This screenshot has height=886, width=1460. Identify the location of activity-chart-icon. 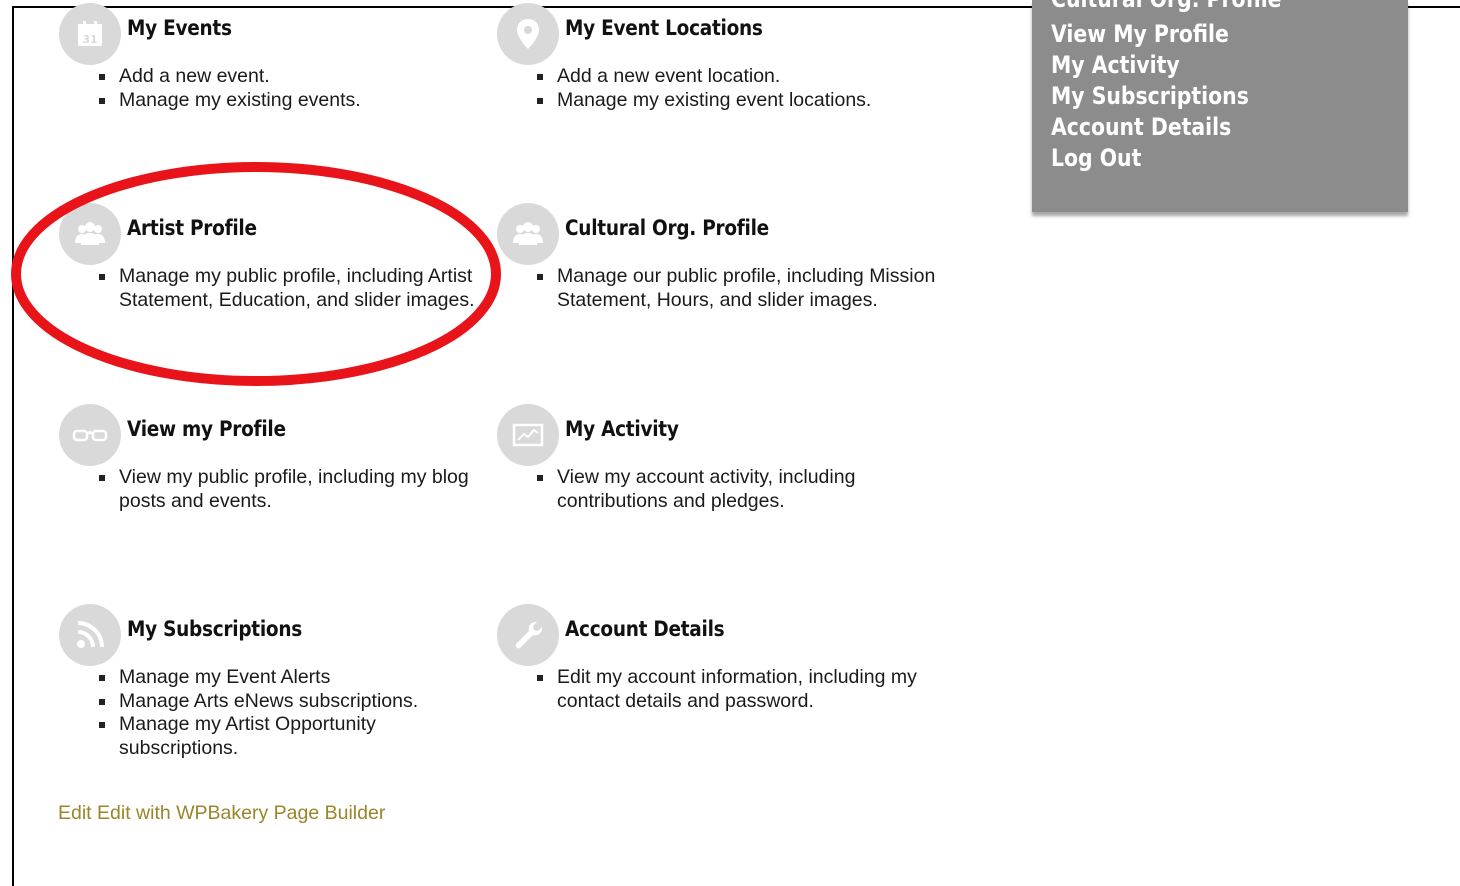
(528, 435).